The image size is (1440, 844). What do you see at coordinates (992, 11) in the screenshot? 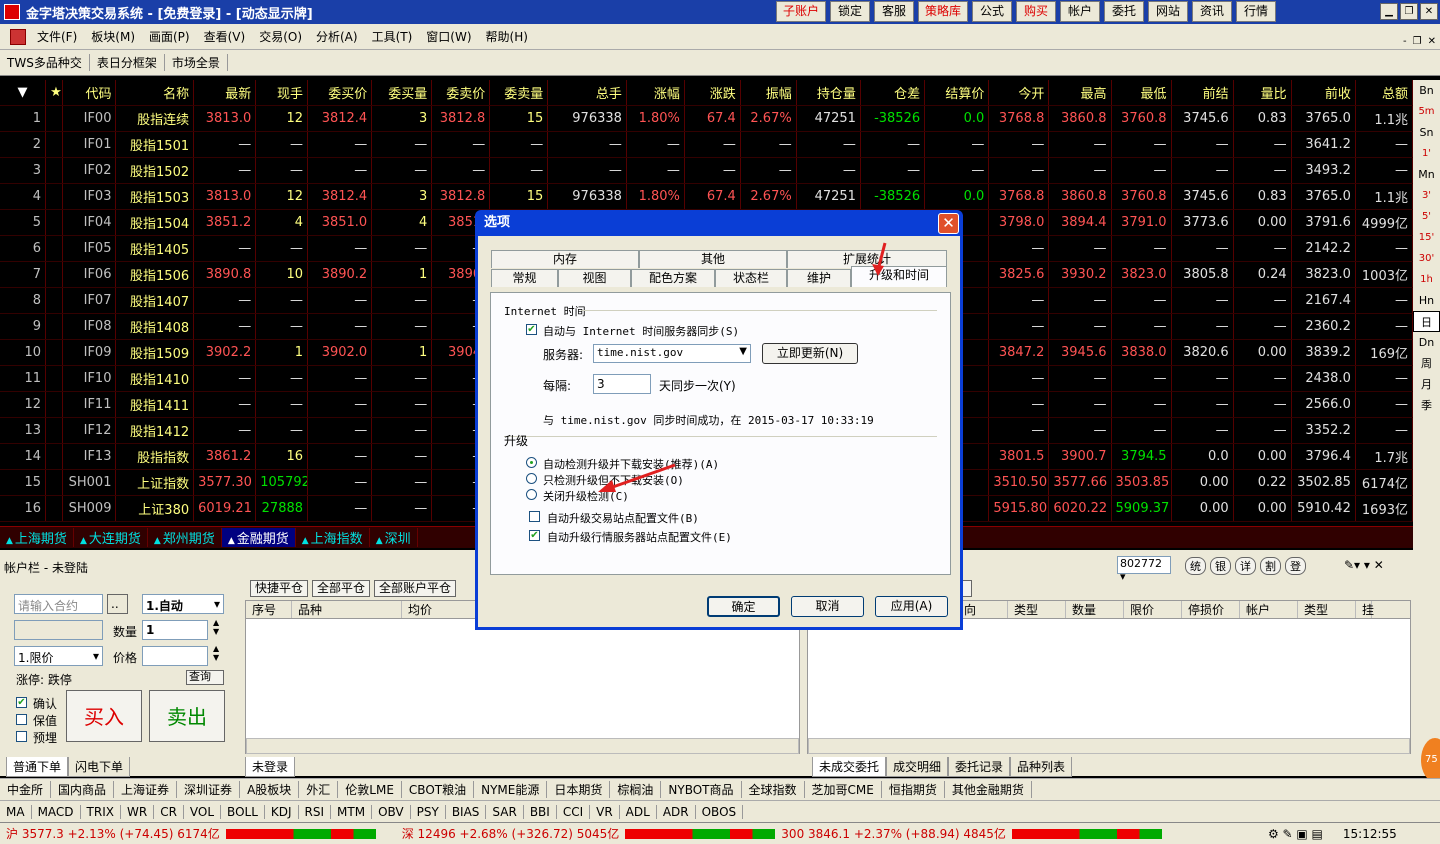
I see `toolbar-button: 公式` at bounding box center [992, 11].